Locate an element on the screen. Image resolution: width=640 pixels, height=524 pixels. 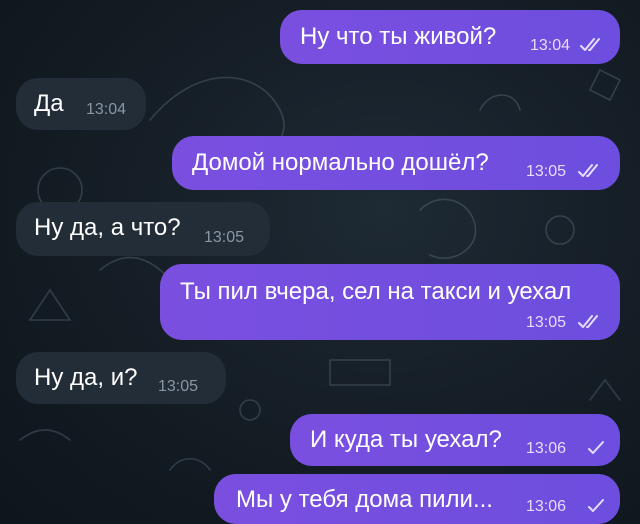
message-text: Да is located at coordinates (49, 103).